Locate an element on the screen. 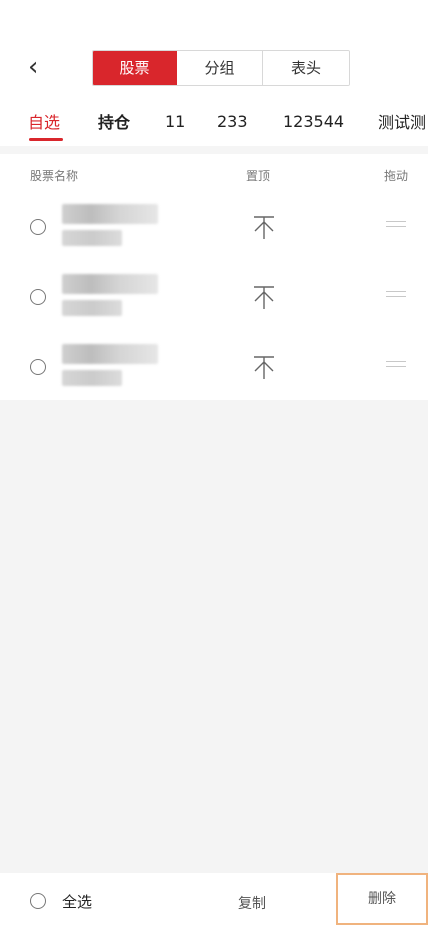  bottom-action-bar: 全选 复制 删除 is located at coordinates (214, 902).